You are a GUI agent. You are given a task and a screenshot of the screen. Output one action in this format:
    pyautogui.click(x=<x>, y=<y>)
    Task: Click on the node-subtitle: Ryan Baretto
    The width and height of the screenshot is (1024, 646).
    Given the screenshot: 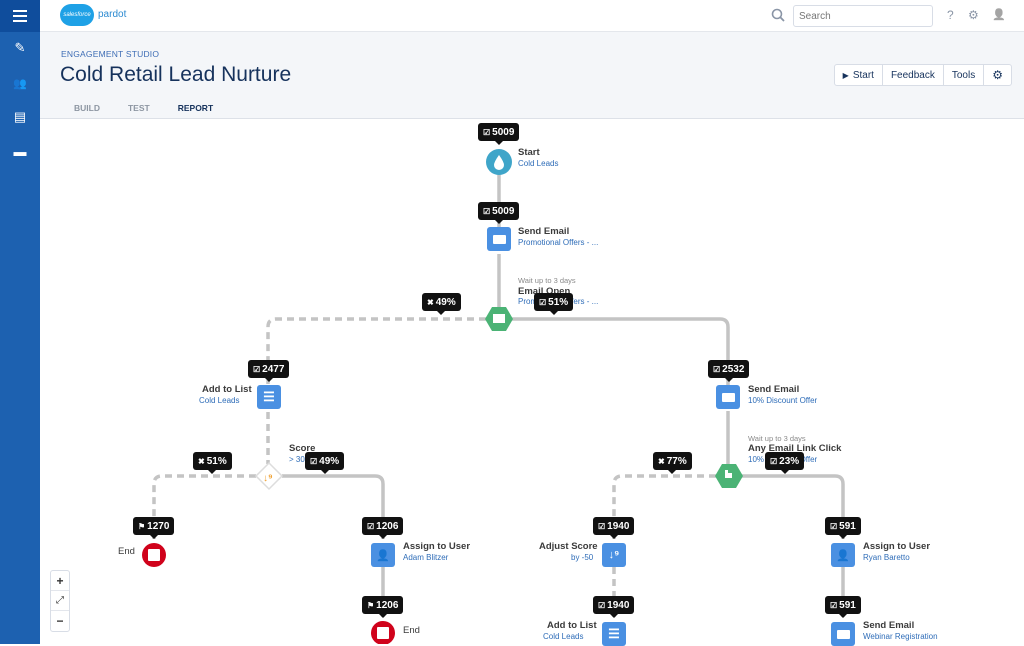 What is the action you would take?
    pyautogui.click(x=886, y=557)
    